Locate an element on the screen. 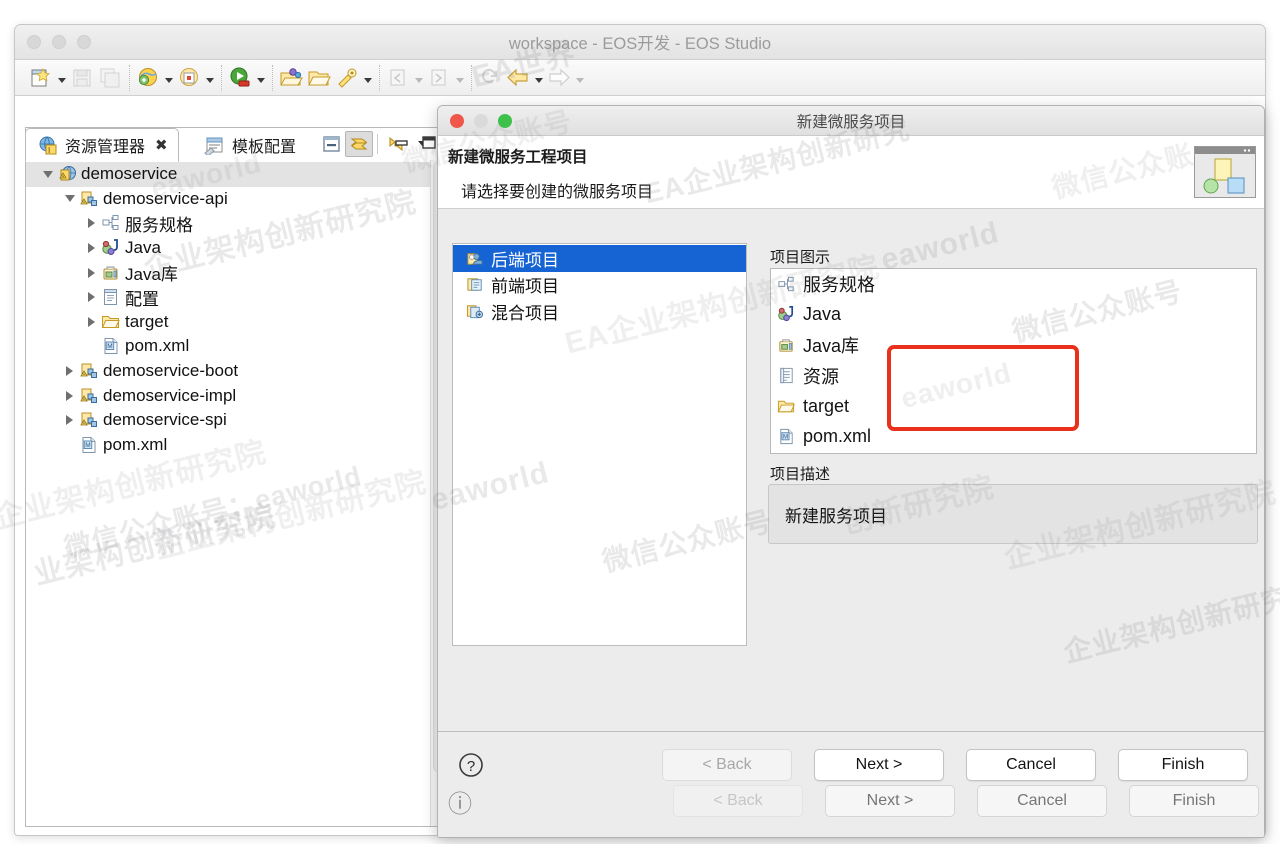  toolbar-group-transfer is located at coordinates (424, 77).